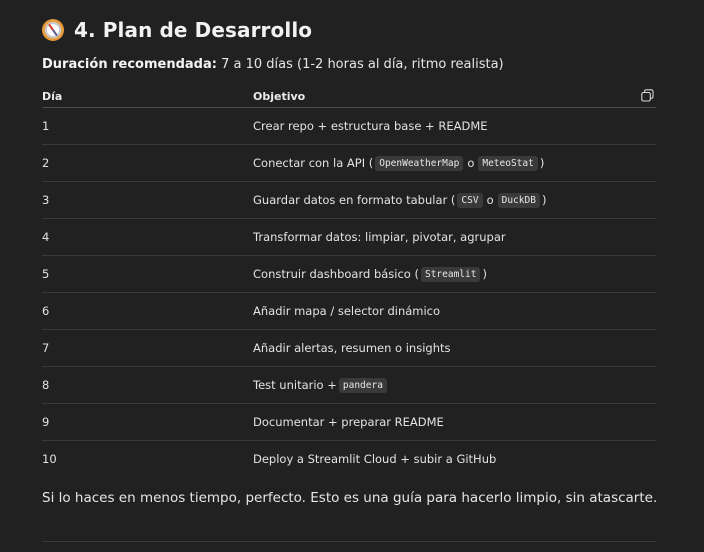 This screenshot has width=704, height=552. I want to click on objective-cell: Test unitario + pandera, so click(321, 385).